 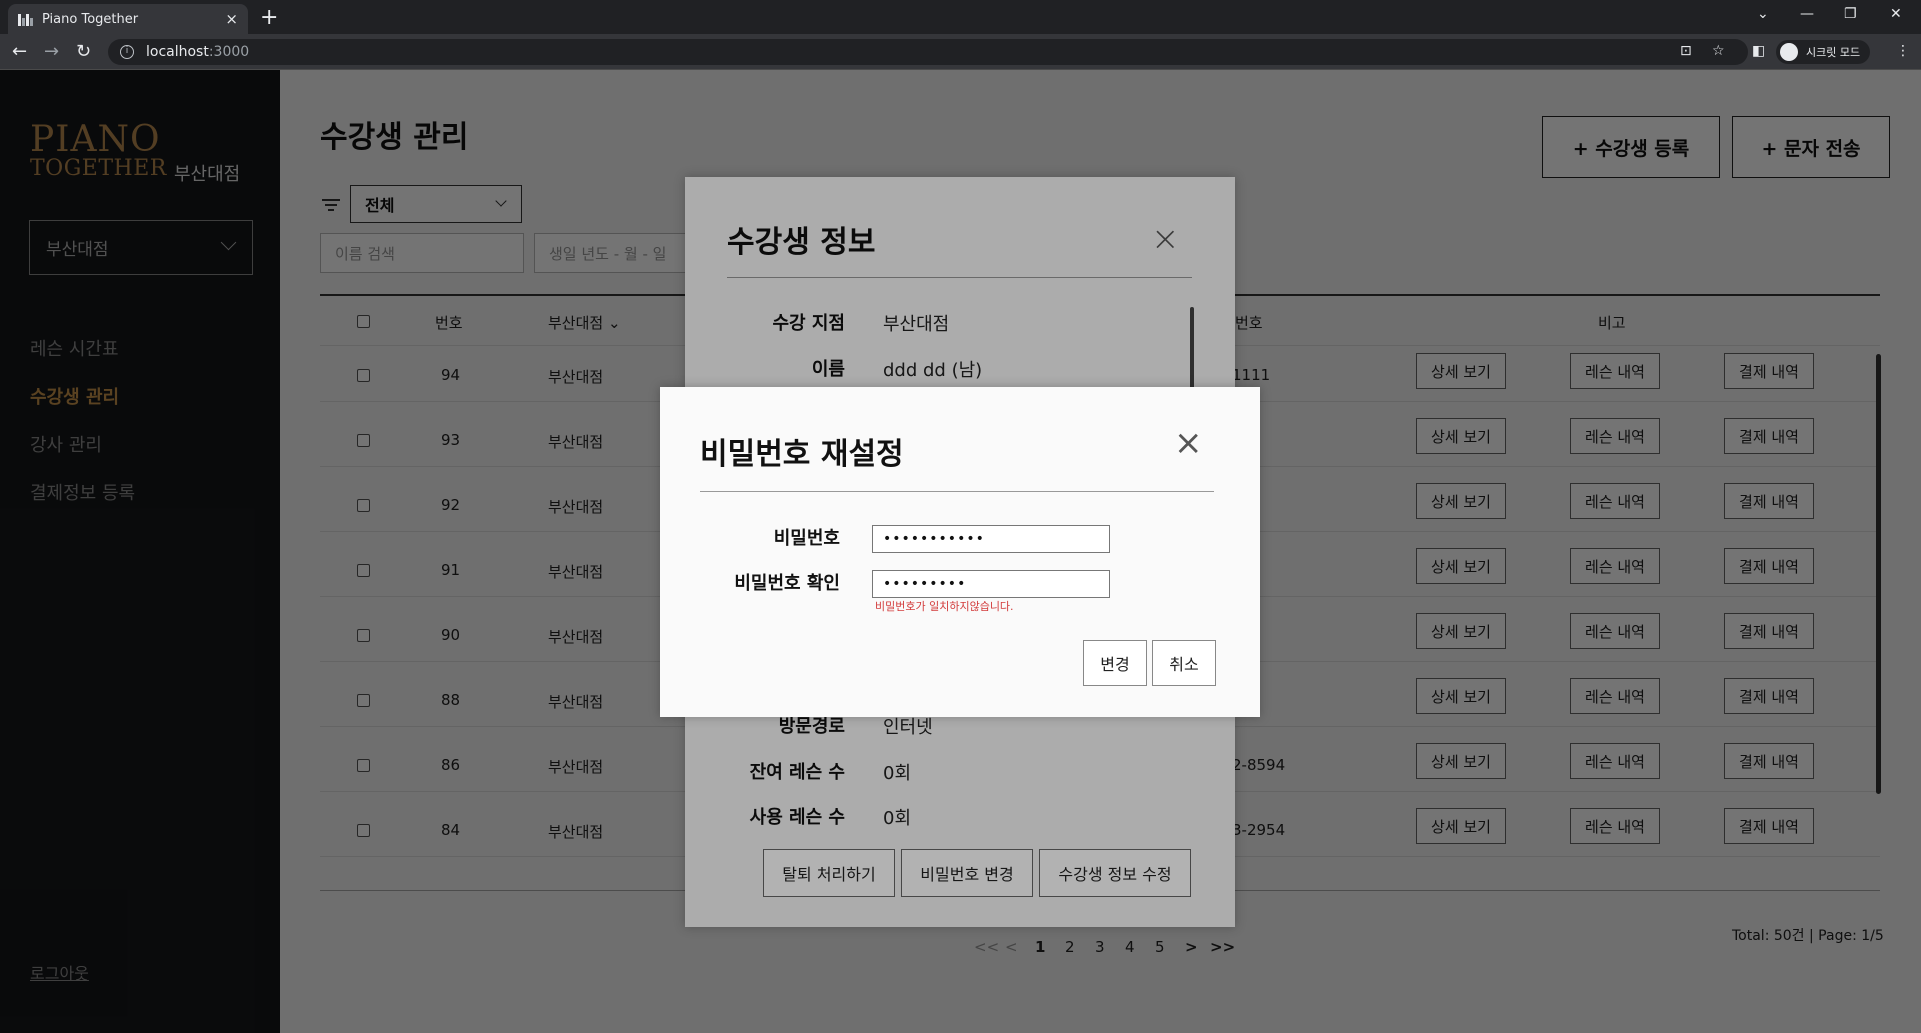 I want to click on browser-address-bar: ← → ↻ i localhost:3000 ⊡ ☆ ◧ 시크릿 모드 ⋮, so click(x=960, y=52).